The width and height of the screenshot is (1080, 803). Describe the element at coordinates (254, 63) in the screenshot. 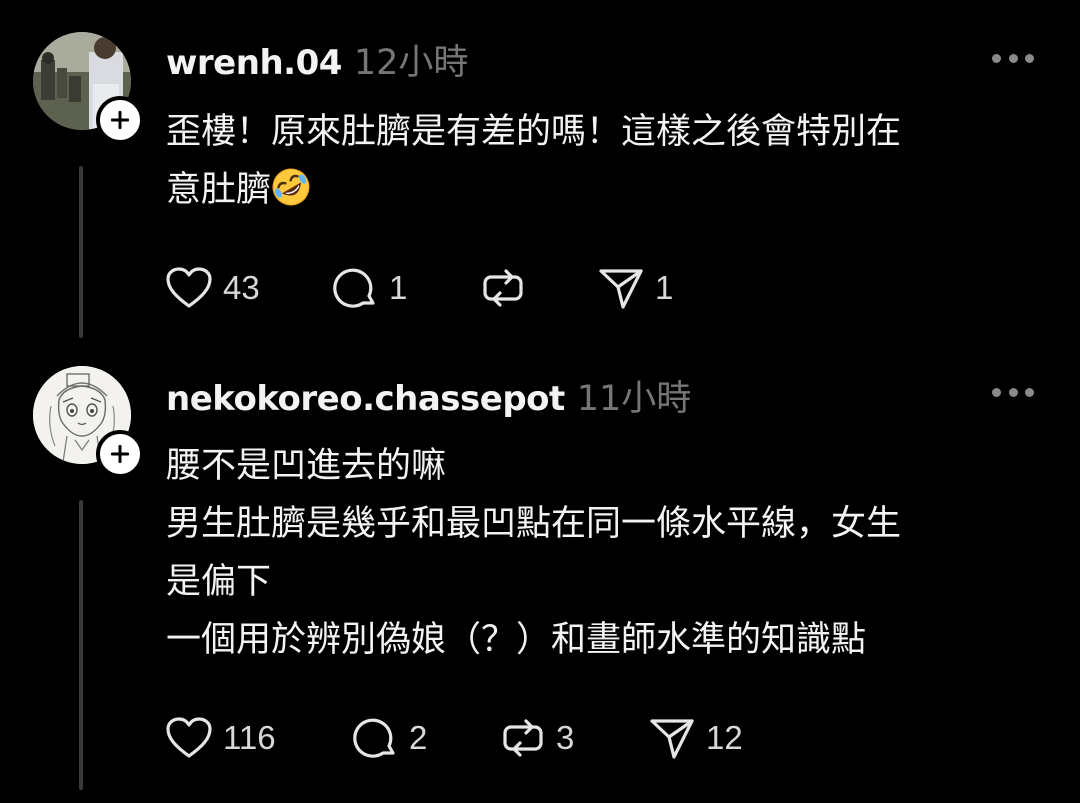

I see `username: wrenh.04` at that location.